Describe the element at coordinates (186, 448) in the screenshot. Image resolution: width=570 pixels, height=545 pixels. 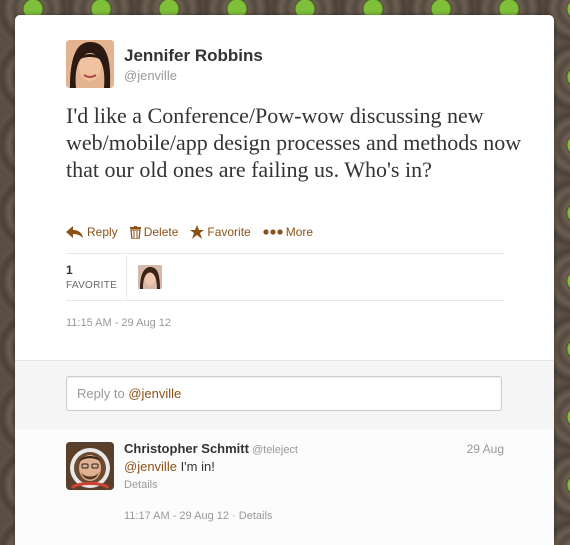
I see `reply-author-name: Christopher Schmitt` at that location.